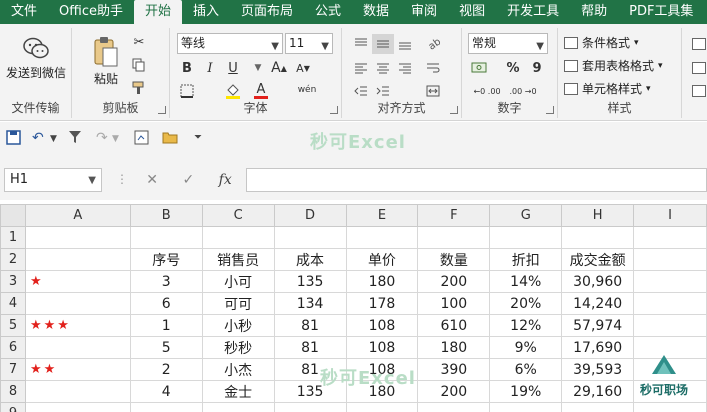  Describe the element at coordinates (188, 180) in the screenshot. I see `enter-icon: ✓` at that location.